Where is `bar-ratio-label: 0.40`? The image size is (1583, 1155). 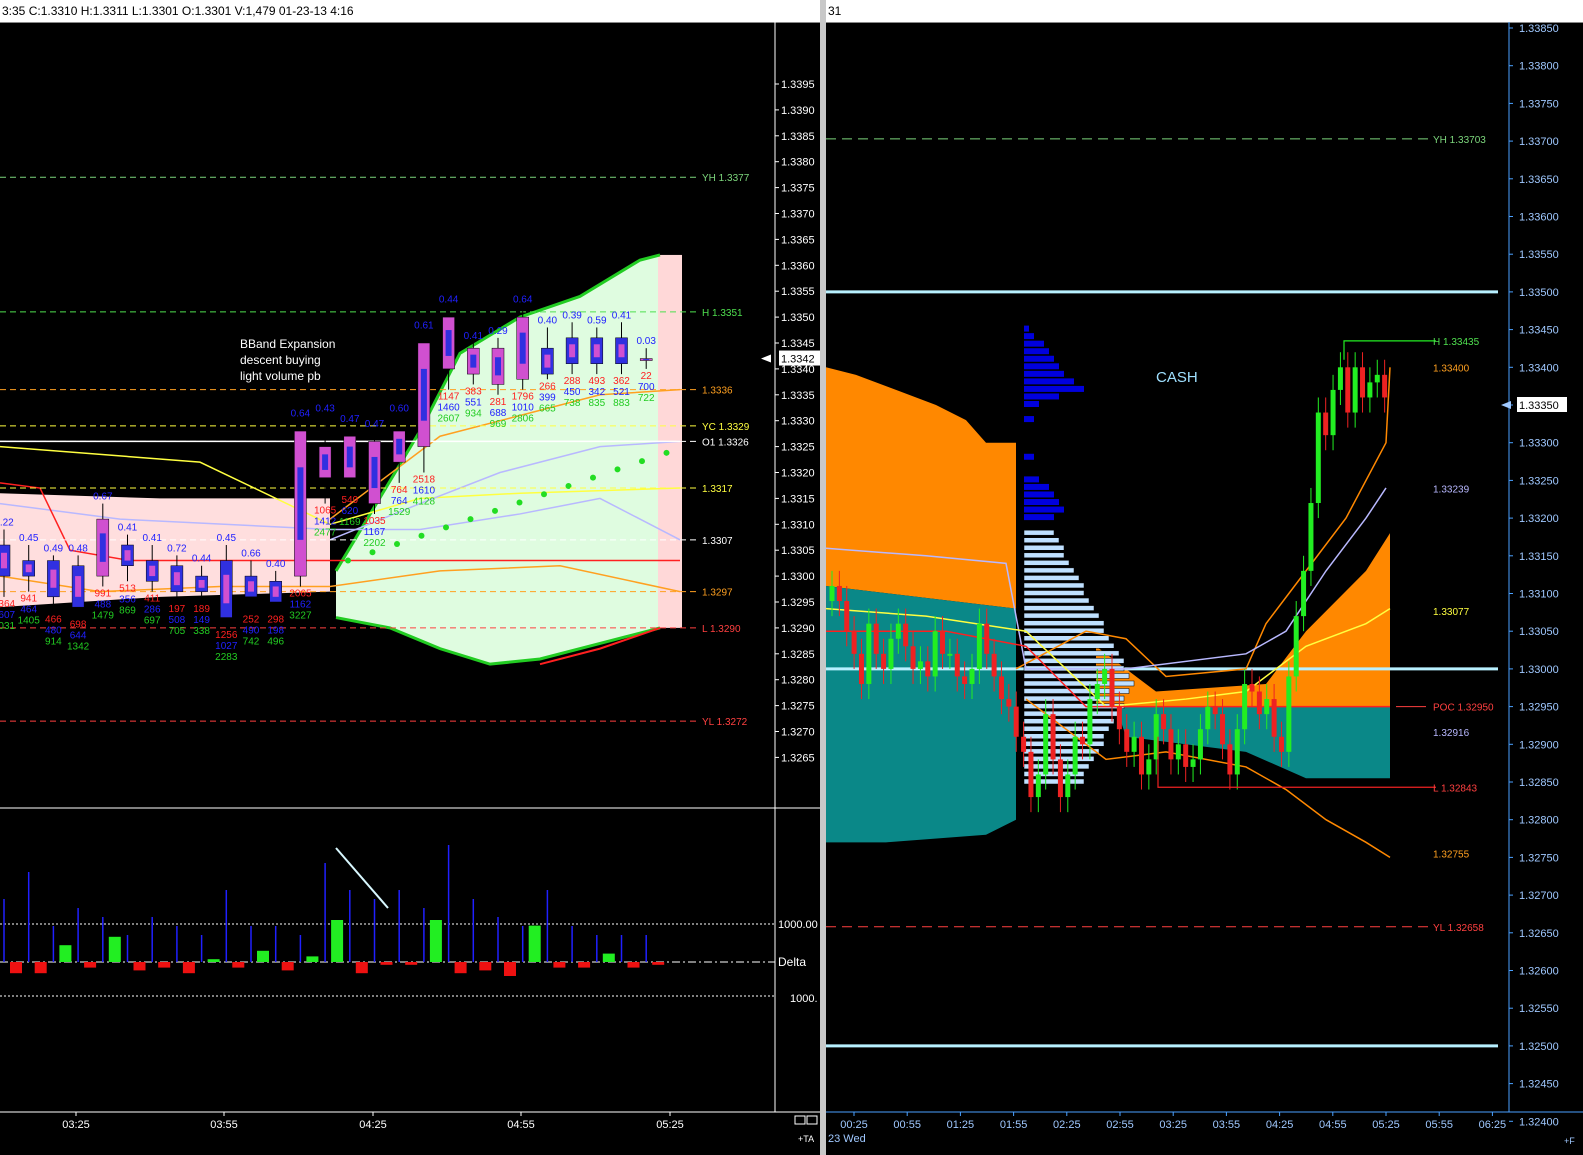
bar-ratio-label: 0.40 is located at coordinates (548, 320).